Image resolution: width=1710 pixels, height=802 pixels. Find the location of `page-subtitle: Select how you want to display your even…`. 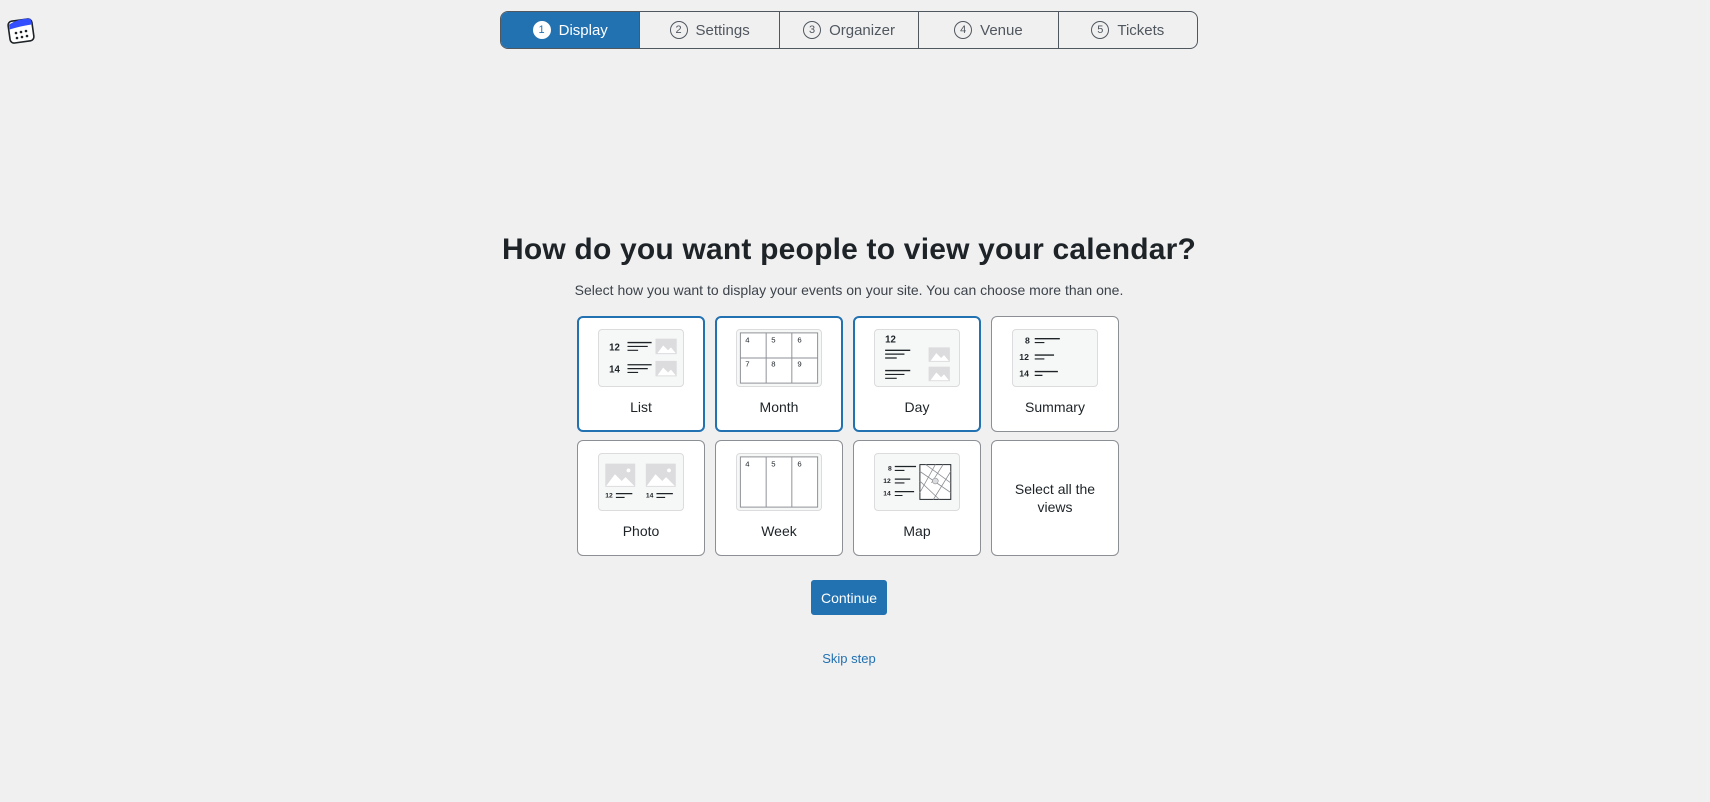

page-subtitle: Select how you want to display your even… is located at coordinates (849, 290).